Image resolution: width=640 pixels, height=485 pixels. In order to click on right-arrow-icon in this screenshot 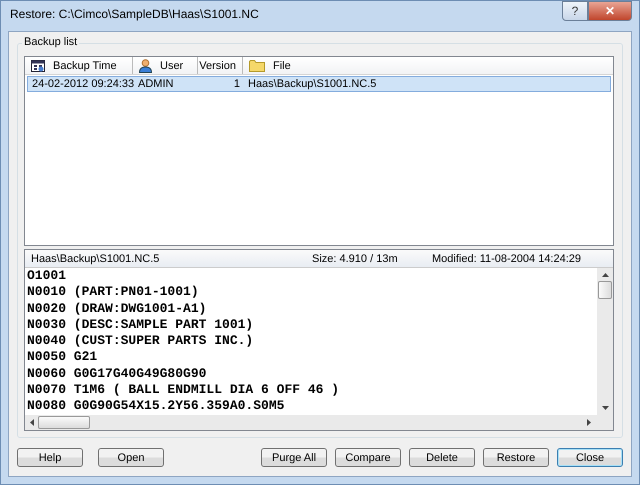, I will do `click(589, 422)`.